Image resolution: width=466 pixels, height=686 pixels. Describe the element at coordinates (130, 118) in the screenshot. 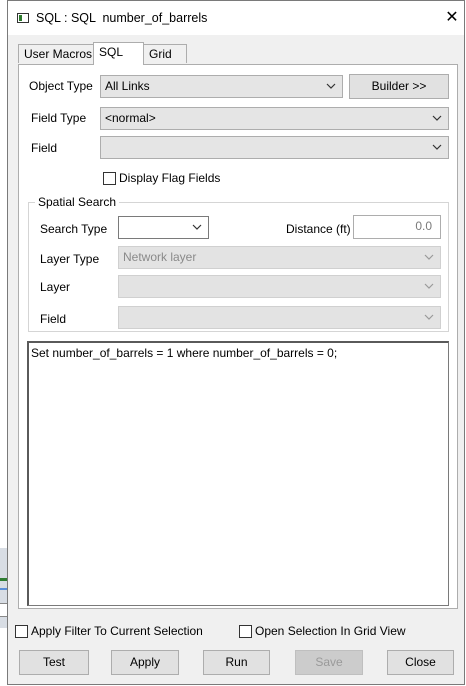

I see `field-type-value: <normal>` at that location.